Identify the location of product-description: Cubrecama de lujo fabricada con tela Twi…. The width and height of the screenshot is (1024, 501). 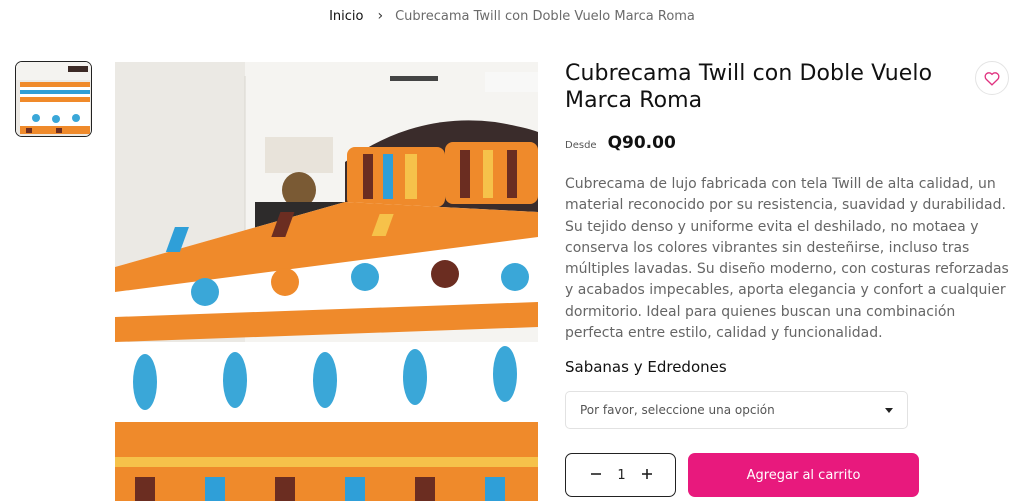
(787, 259).